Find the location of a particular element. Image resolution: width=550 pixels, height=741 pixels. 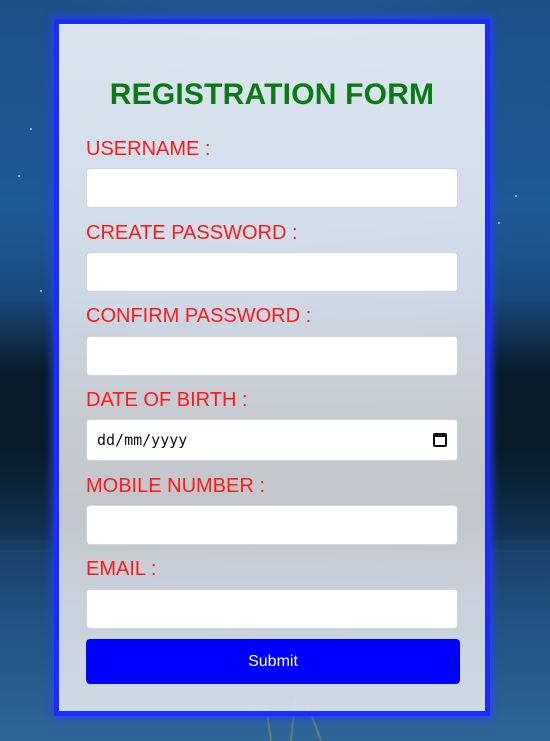

email-label: EMAIL : is located at coordinates (121, 569).